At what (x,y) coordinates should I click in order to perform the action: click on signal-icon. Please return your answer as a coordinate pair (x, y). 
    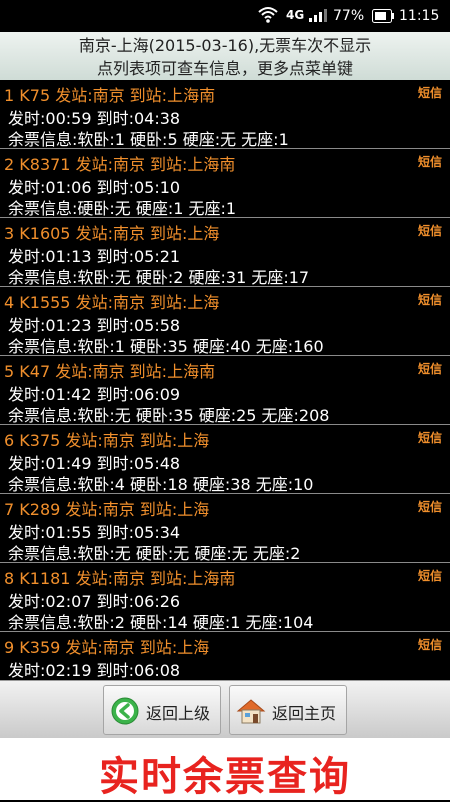
    Looking at the image, I should click on (318, 15).